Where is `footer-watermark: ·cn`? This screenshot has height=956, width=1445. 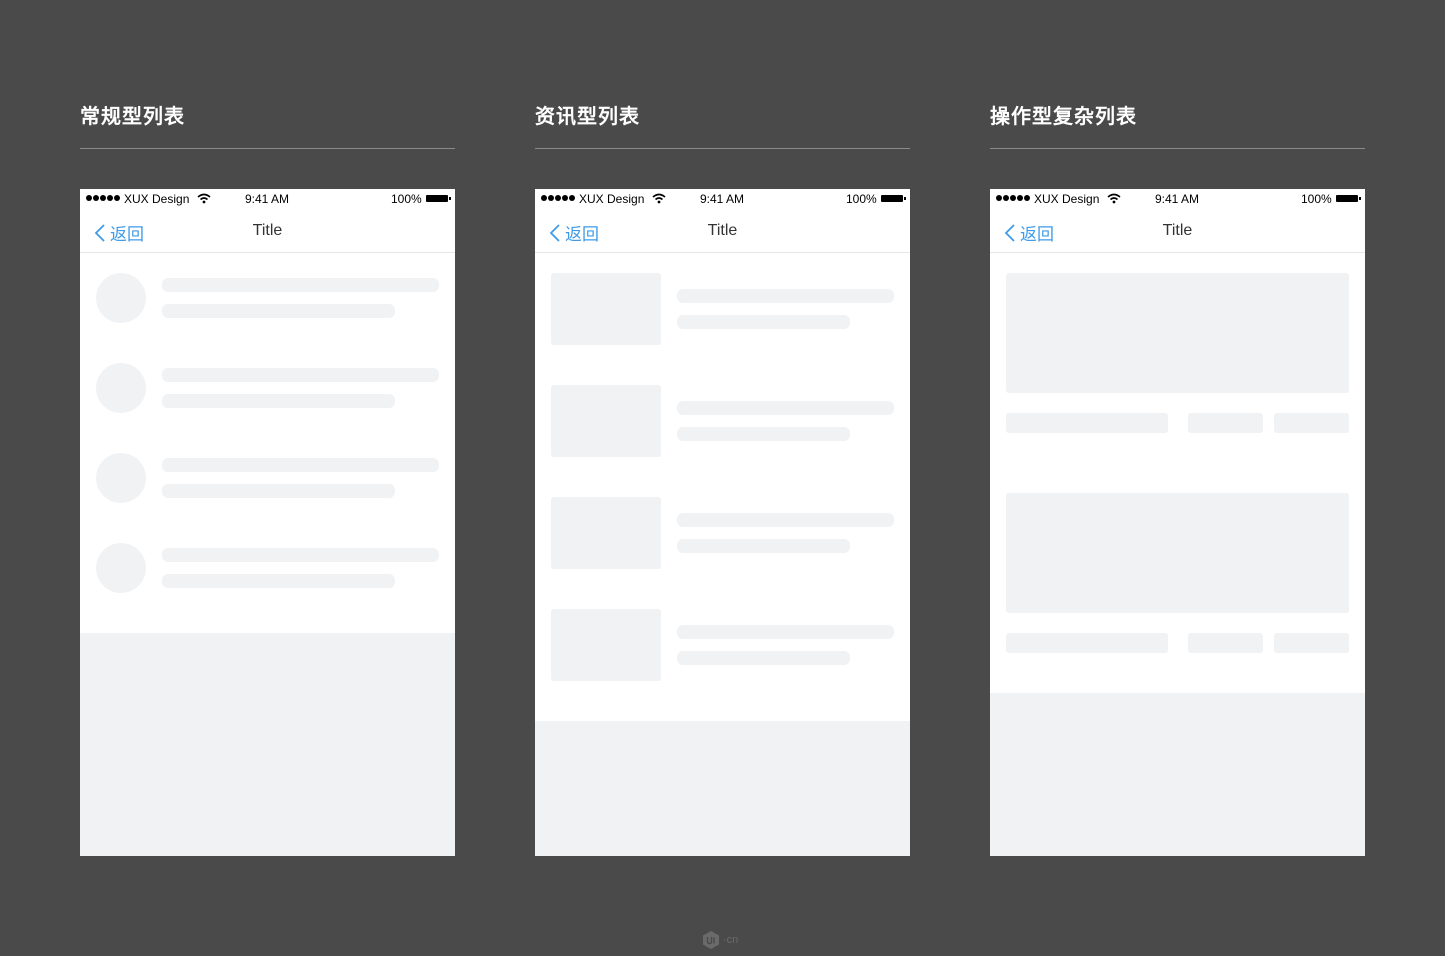
footer-watermark: ·cn is located at coordinates (720, 940).